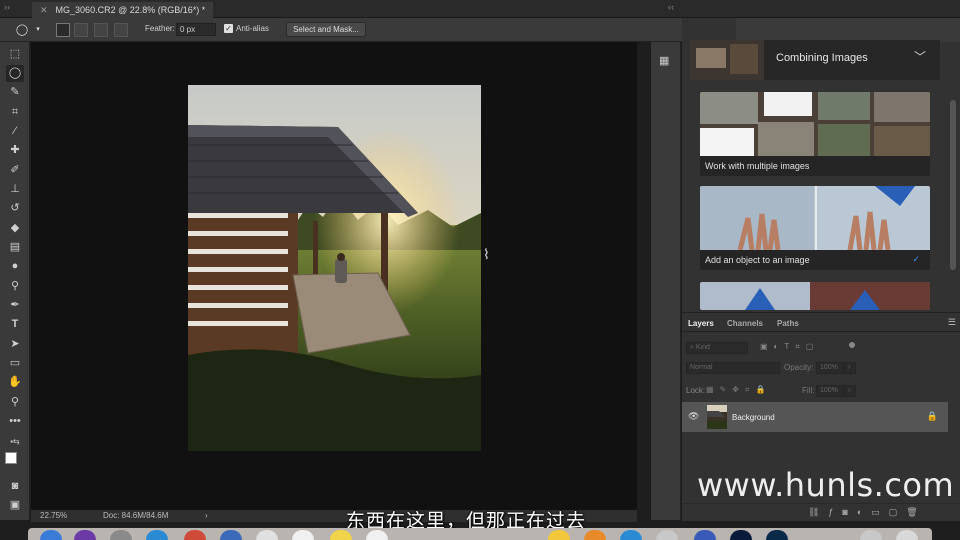 The width and height of the screenshot is (960, 540). I want to click on hand-tool-icon: ✋, so click(15, 382).